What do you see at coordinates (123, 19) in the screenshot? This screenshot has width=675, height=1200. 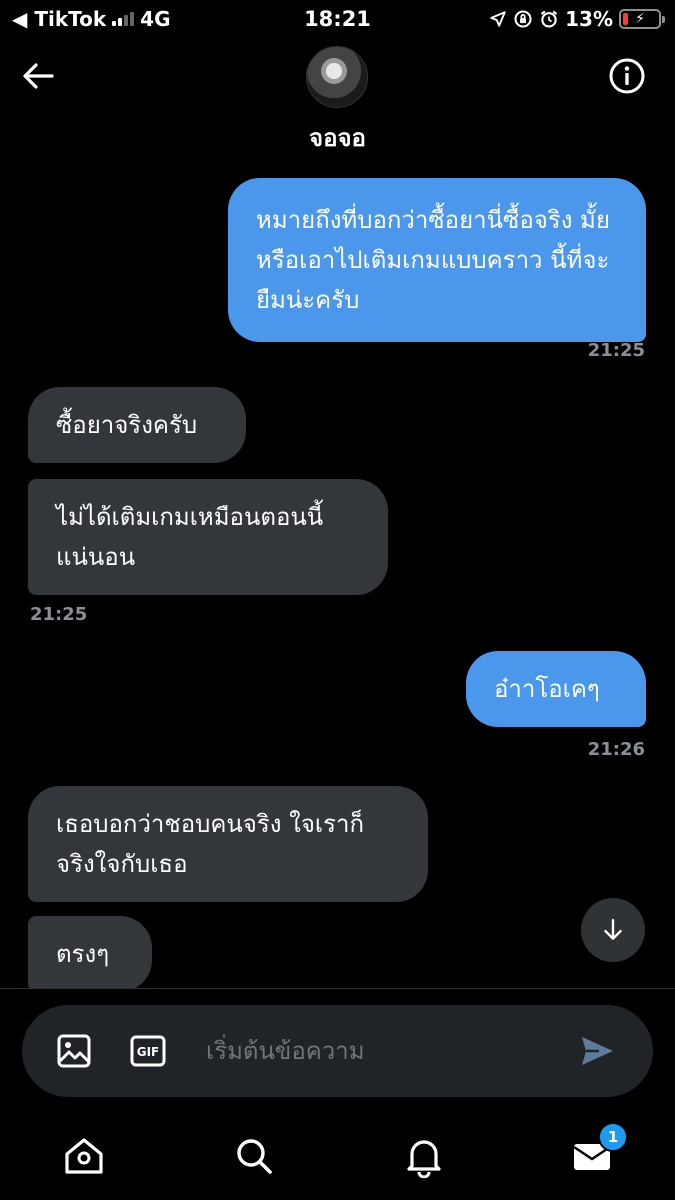 I see `signal-icon` at bounding box center [123, 19].